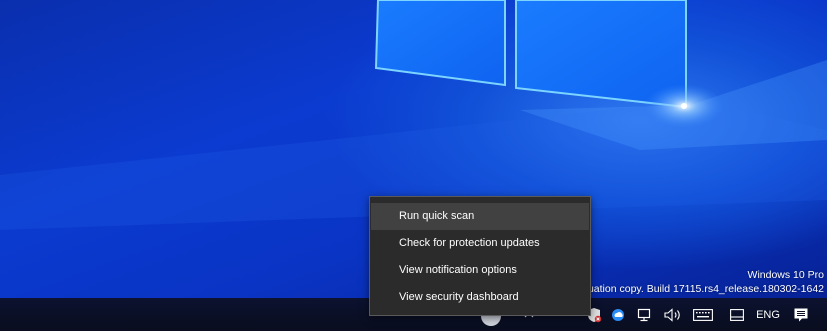 This screenshot has width=827, height=331. What do you see at coordinates (619, 314) in the screenshot?
I see `onedrive-icon` at bounding box center [619, 314].